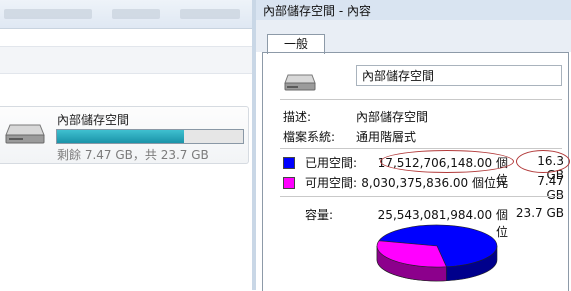 The height and width of the screenshot is (291, 571). Describe the element at coordinates (386, 137) in the screenshot. I see `filesystem-value: 通用階層式` at that location.